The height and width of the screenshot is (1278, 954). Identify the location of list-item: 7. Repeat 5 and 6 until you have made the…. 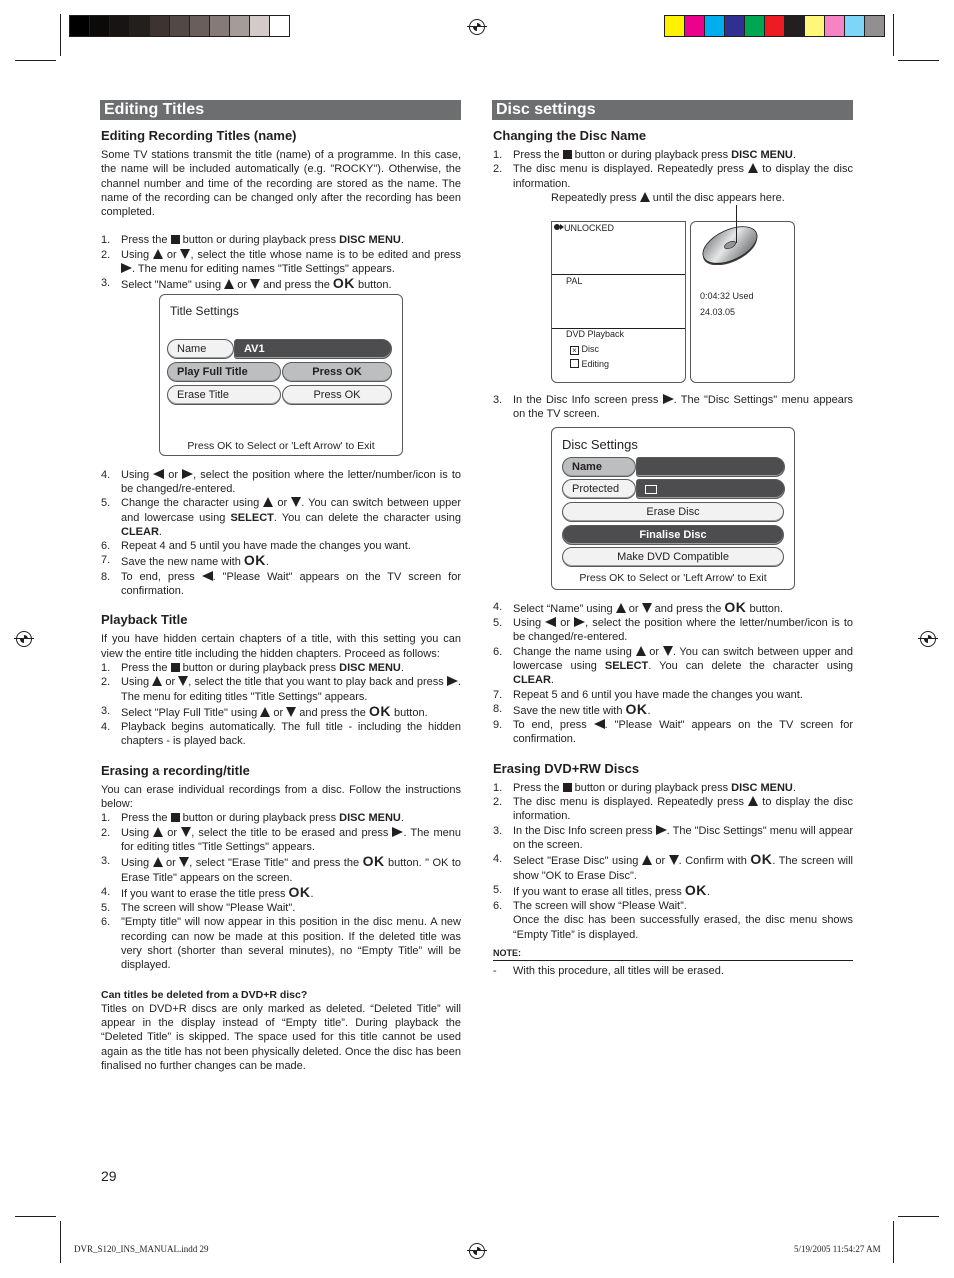
(648, 694).